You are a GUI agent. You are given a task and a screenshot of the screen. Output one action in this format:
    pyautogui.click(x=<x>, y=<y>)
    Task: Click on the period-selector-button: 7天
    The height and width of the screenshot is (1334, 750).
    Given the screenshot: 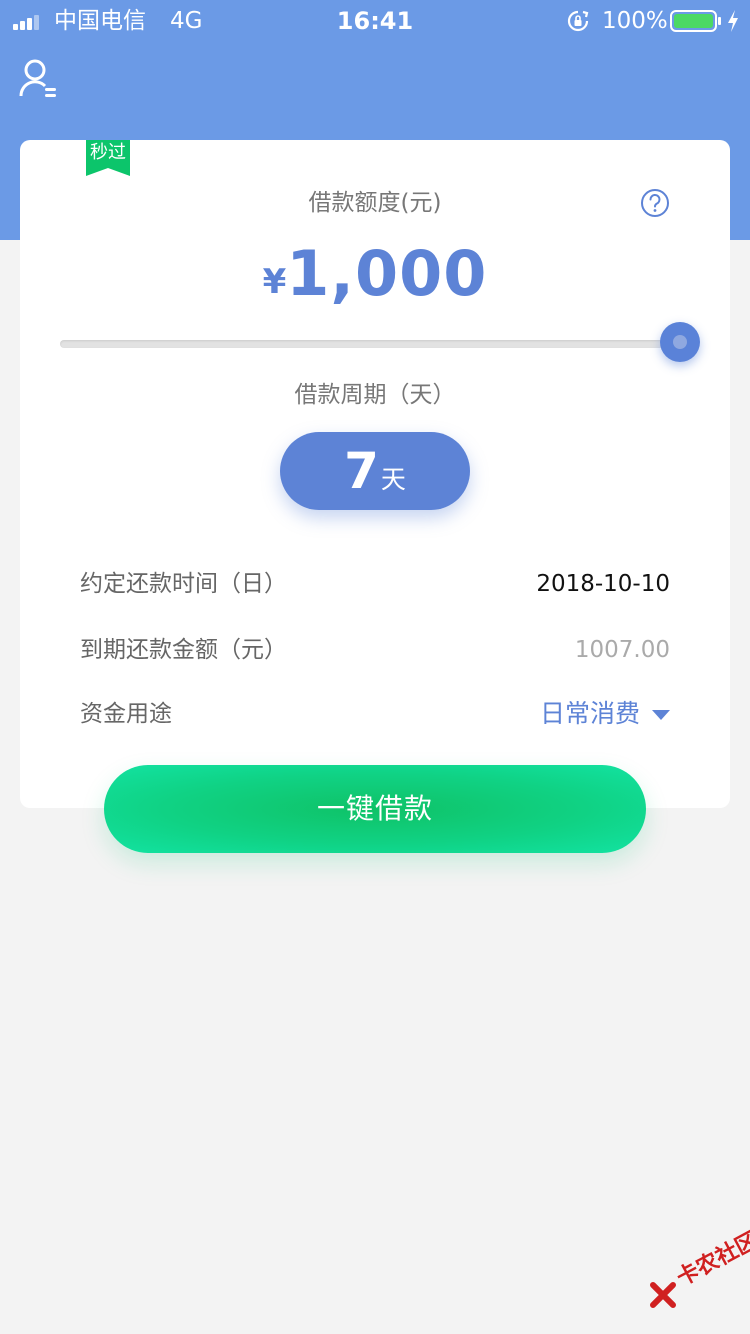 What is the action you would take?
    pyautogui.click(x=375, y=471)
    